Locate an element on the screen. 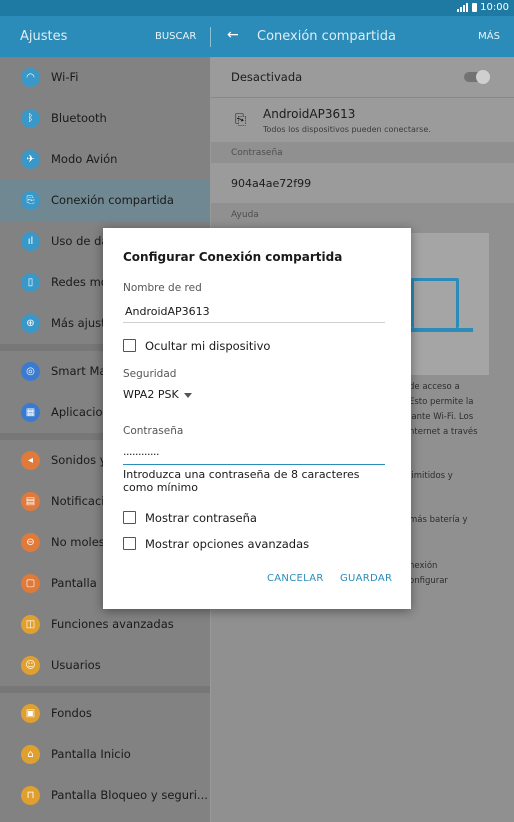 The image size is (514, 822). sidebar-item-label: Usuarios is located at coordinates (76, 665).